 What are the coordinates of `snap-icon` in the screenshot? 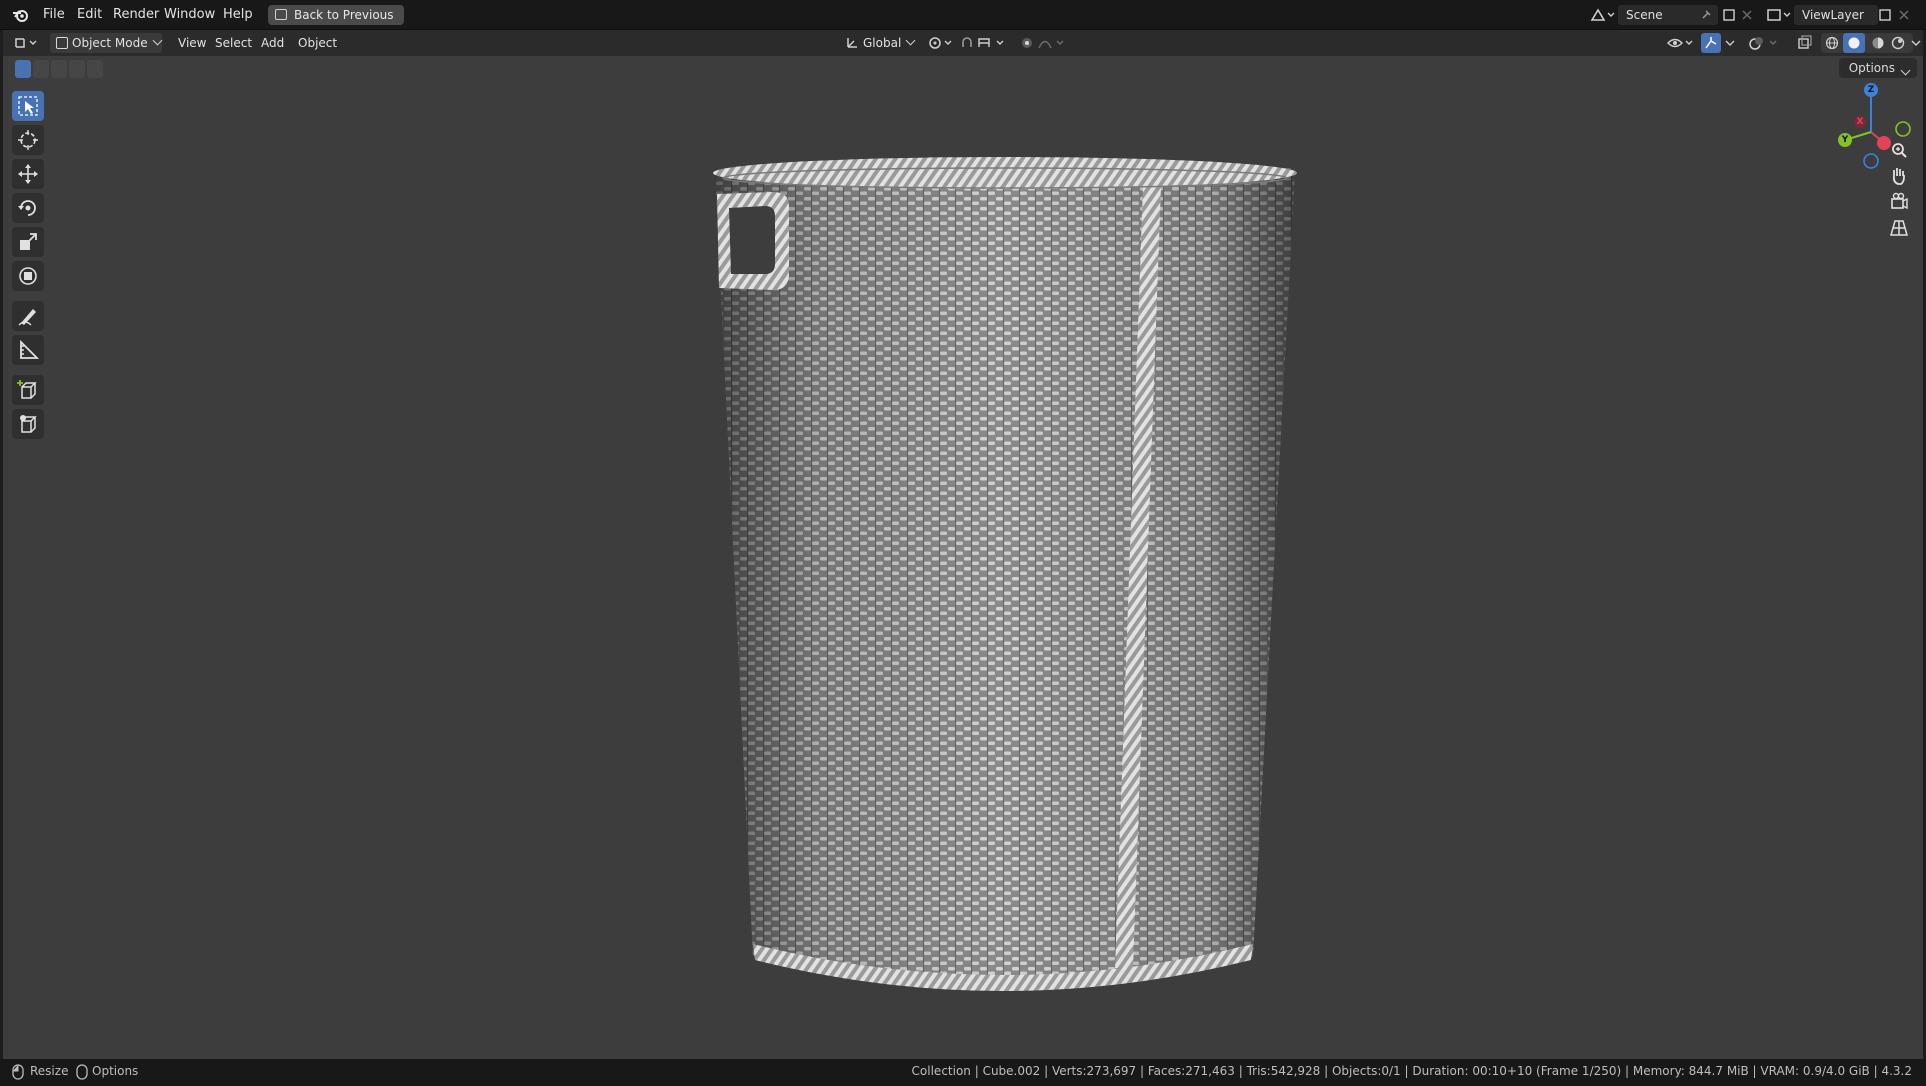 It's located at (985, 43).